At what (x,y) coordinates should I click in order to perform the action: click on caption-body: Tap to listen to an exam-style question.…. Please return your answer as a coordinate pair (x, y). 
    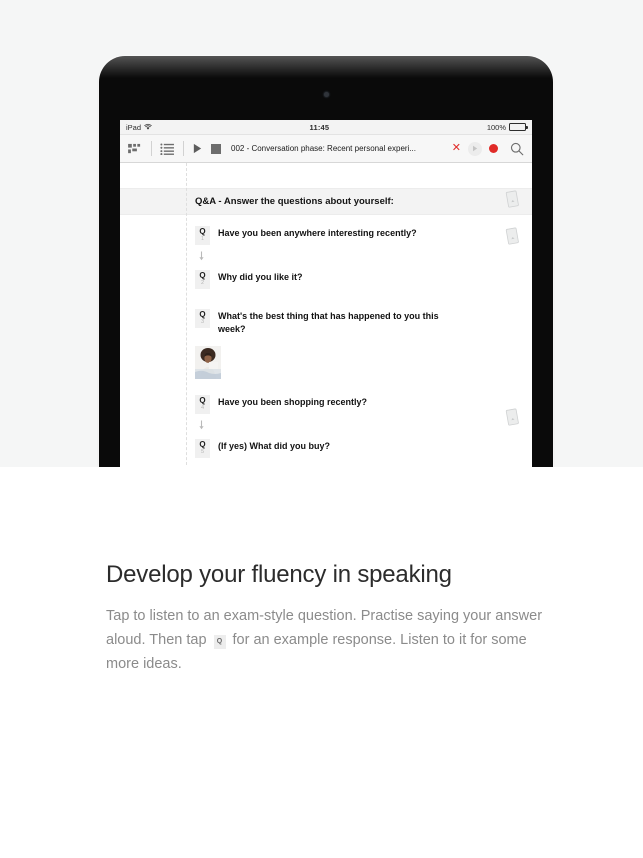
    Looking at the image, I should click on (326, 640).